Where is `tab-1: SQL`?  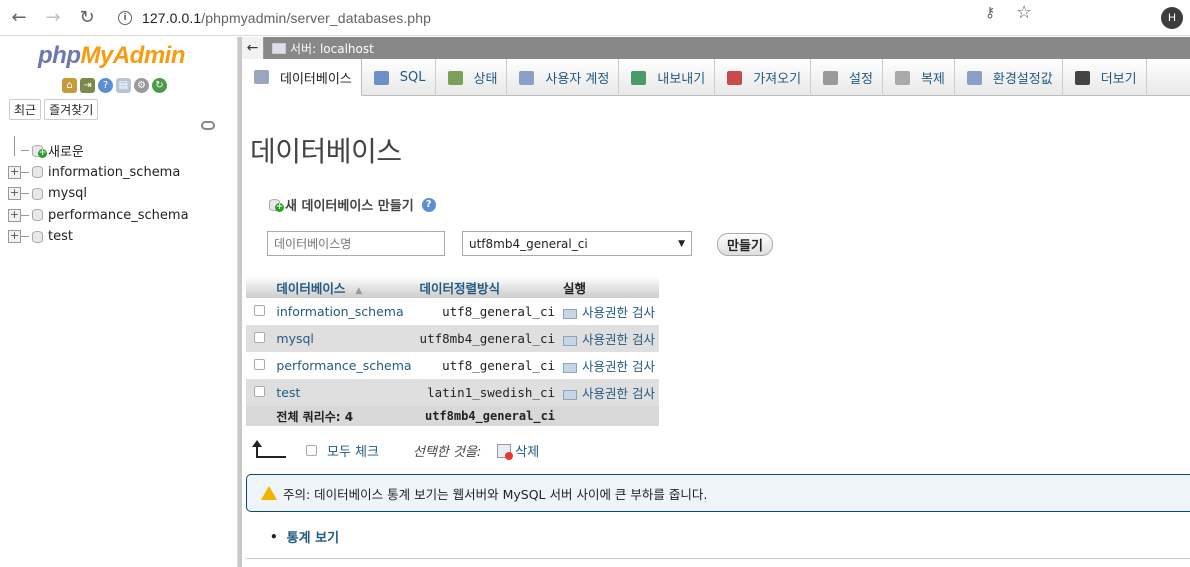 tab-1: SQL is located at coordinates (399, 77).